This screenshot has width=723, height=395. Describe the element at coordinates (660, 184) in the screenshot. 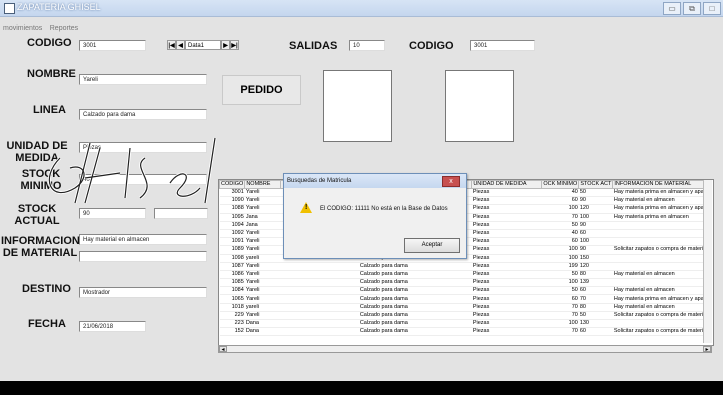

I see `grid-column-header: INFORMACION DE MATERIAL` at that location.